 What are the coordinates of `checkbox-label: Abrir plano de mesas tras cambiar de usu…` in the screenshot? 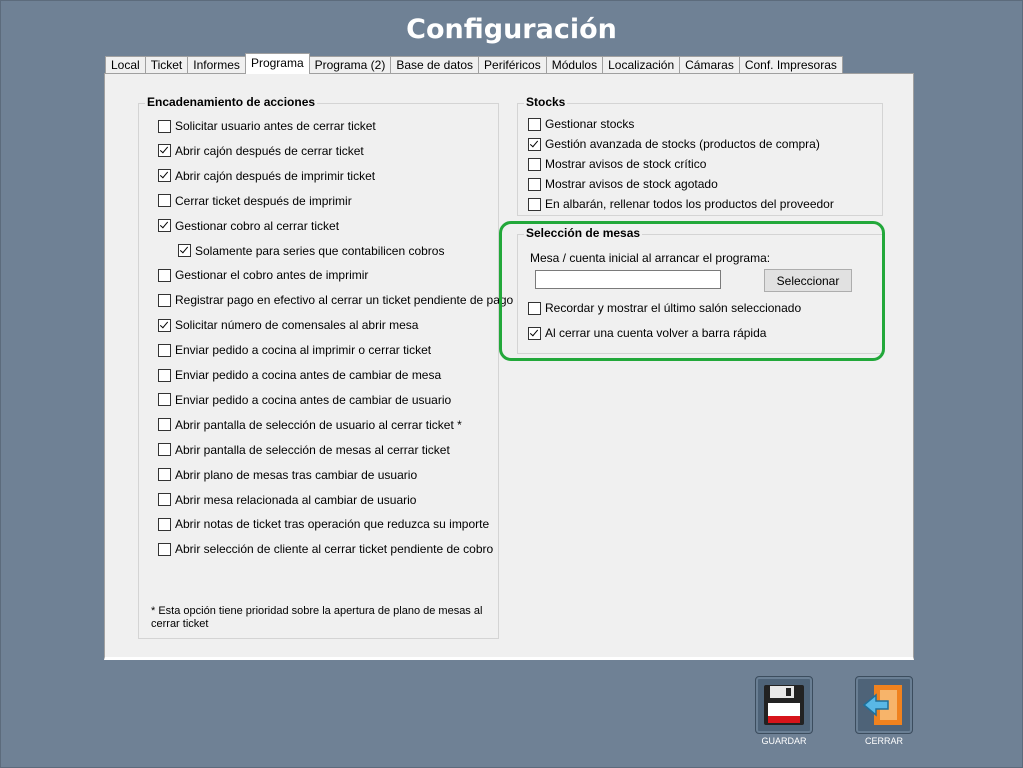 It's located at (296, 474).